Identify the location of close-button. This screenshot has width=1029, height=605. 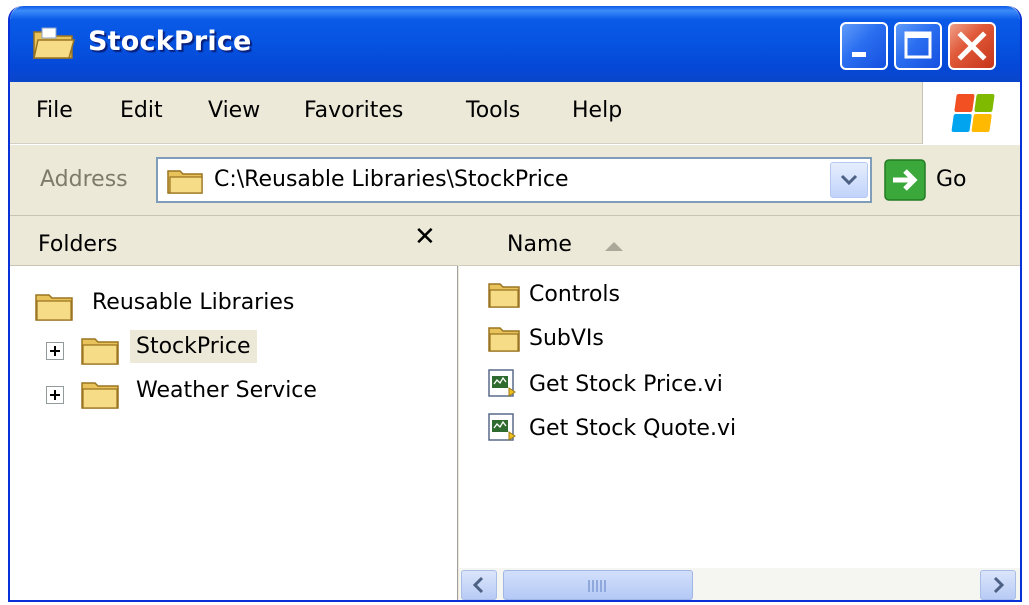
(972, 46).